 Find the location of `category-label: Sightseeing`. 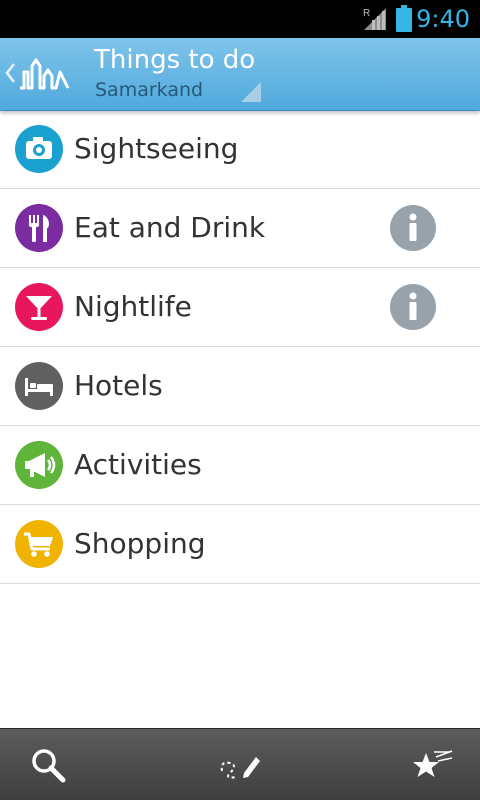

category-label: Sightseeing is located at coordinates (156, 148).